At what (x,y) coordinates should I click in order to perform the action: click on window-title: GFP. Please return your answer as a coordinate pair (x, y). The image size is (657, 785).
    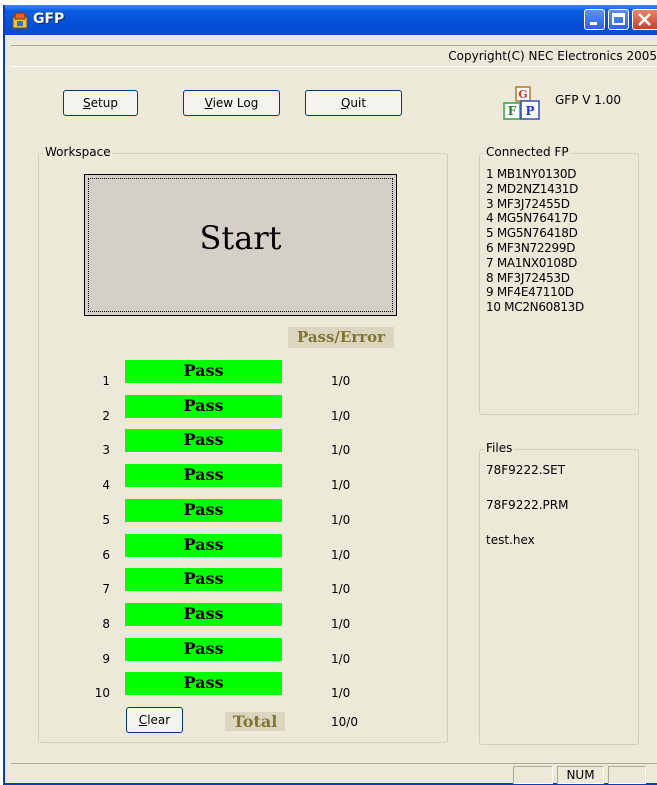
    Looking at the image, I should click on (49, 19).